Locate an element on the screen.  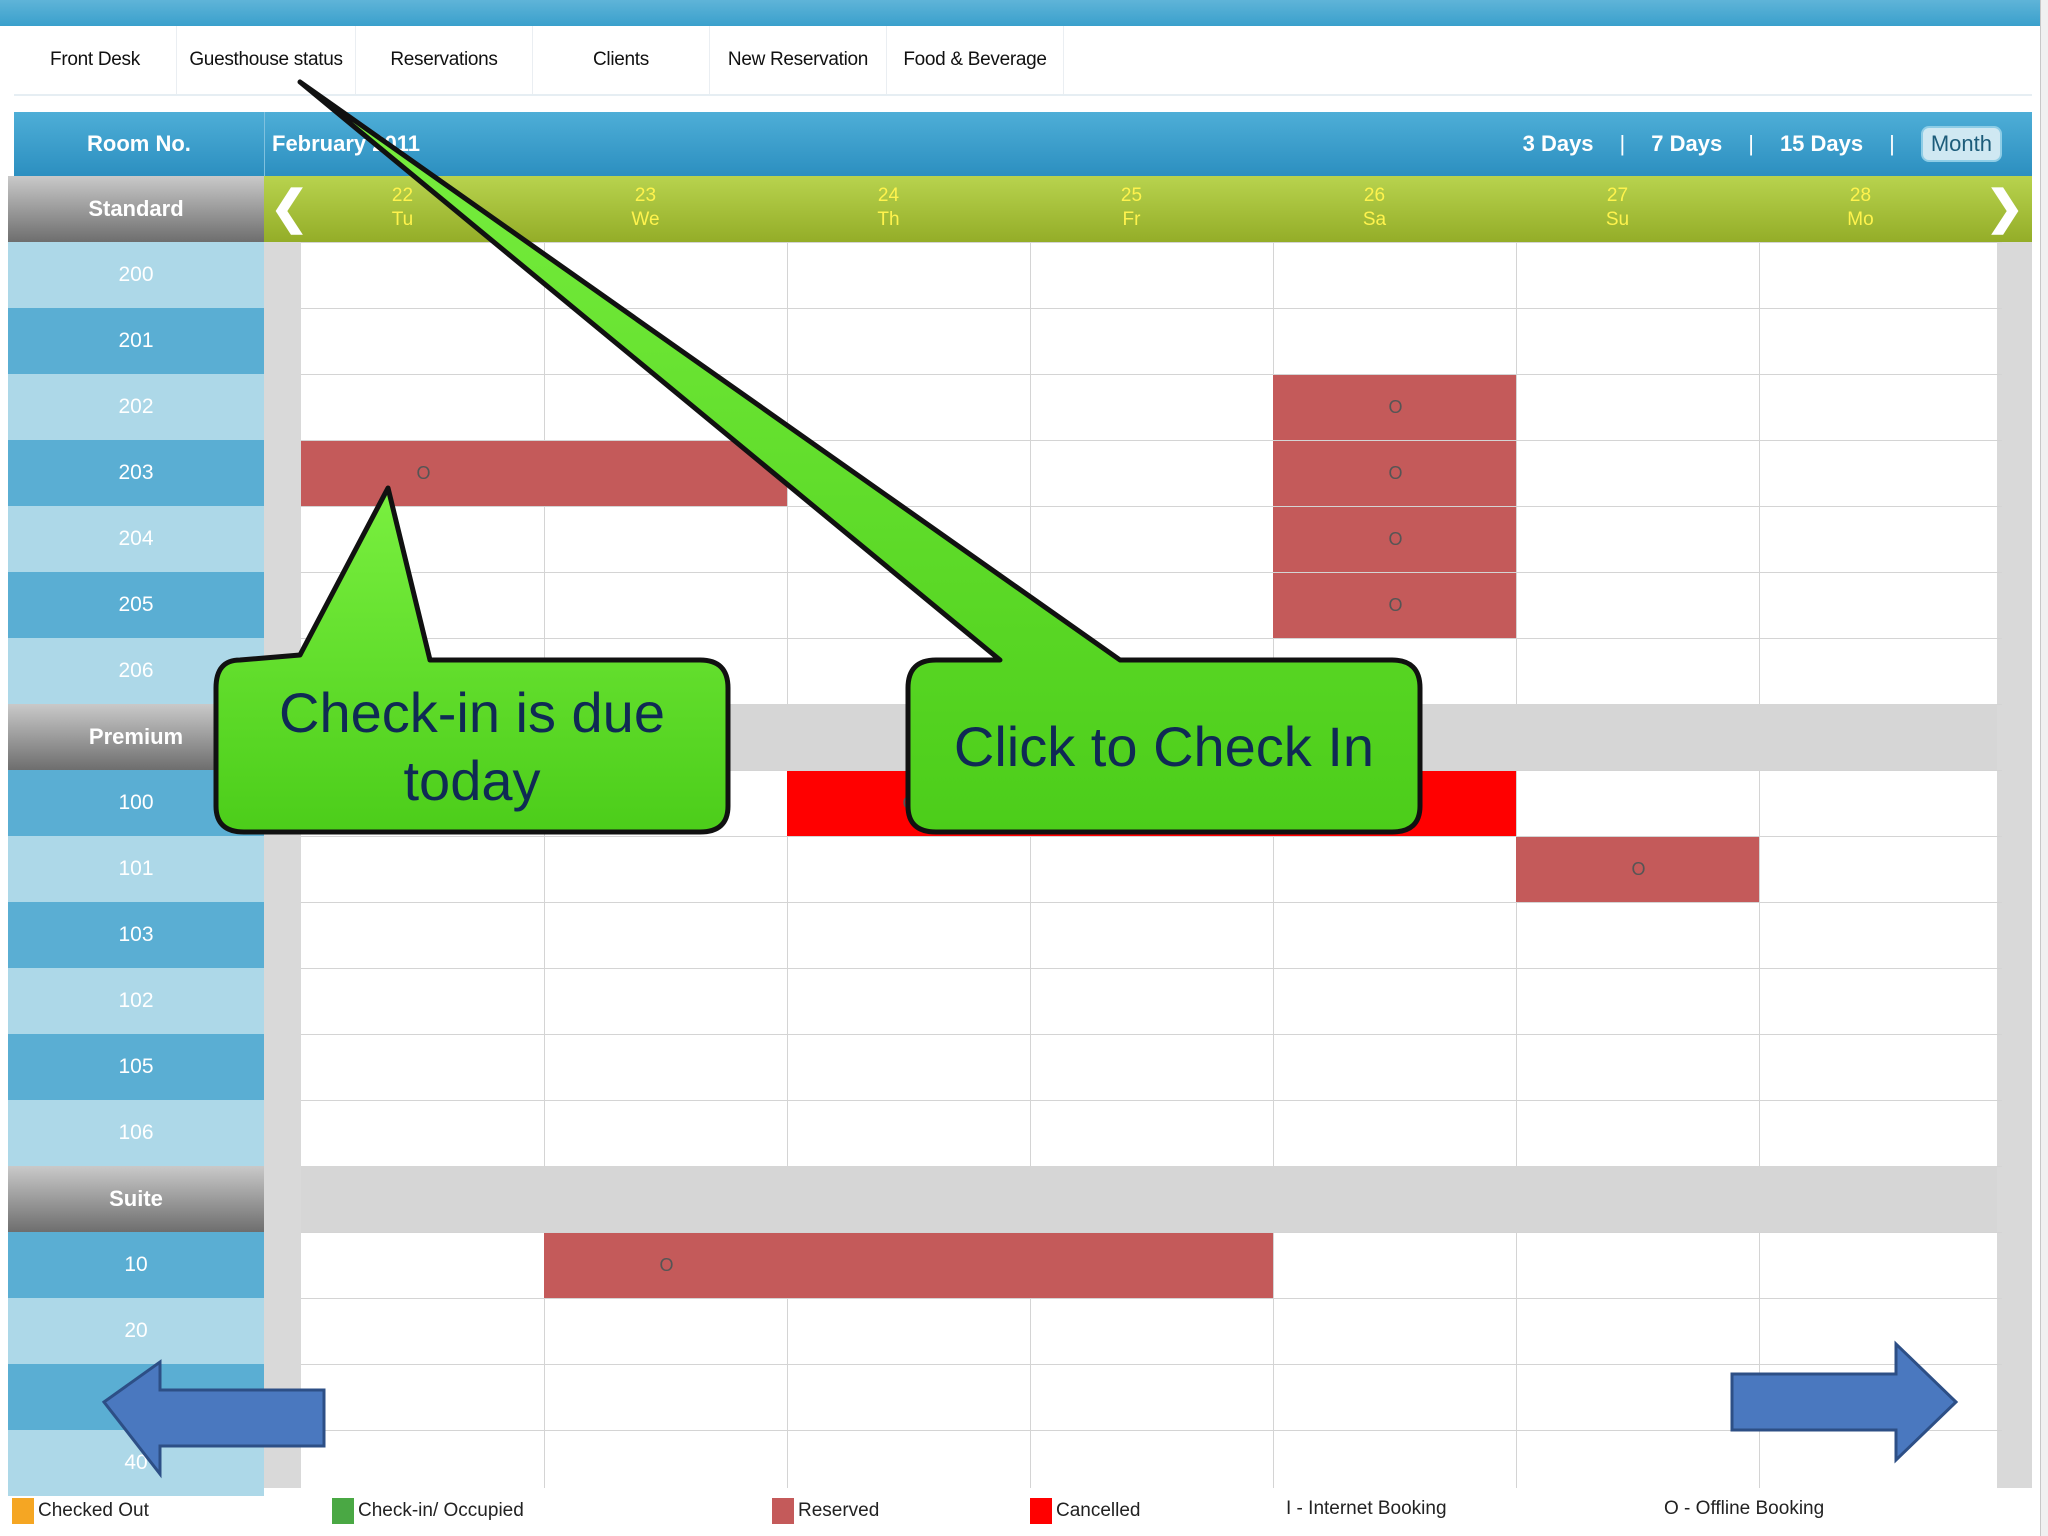
legend-offline: O - Offline Booking is located at coordinates (1744, 1509).